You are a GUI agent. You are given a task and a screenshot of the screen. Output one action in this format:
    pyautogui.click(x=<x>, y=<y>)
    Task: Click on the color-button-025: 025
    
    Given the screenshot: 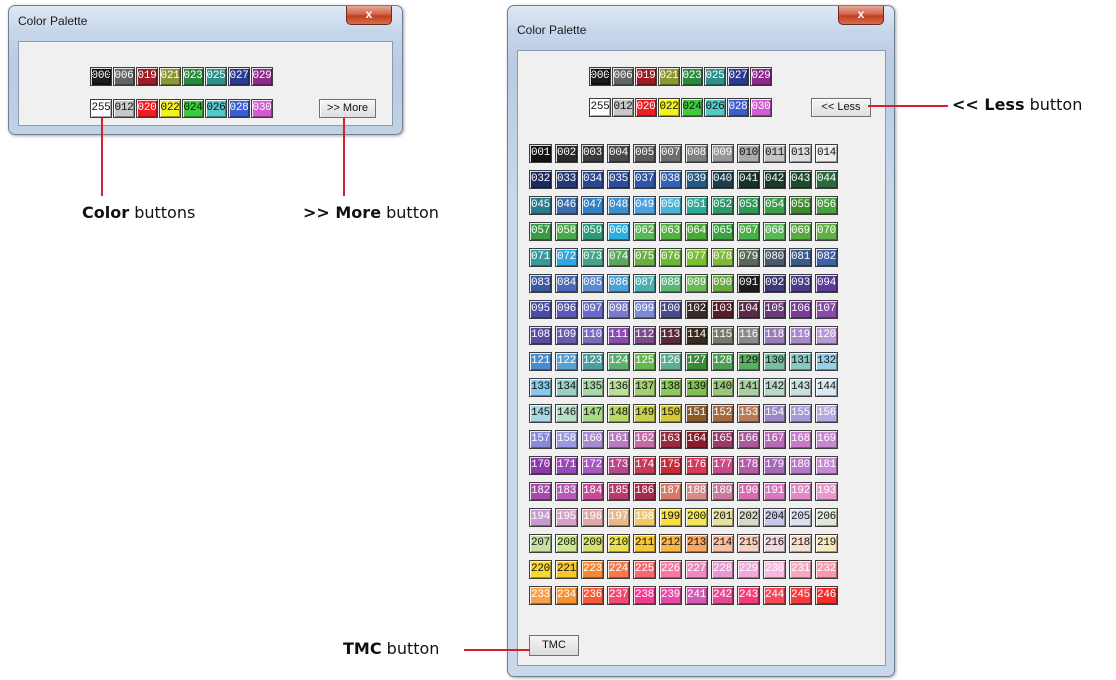 What is the action you would take?
    pyautogui.click(x=715, y=76)
    